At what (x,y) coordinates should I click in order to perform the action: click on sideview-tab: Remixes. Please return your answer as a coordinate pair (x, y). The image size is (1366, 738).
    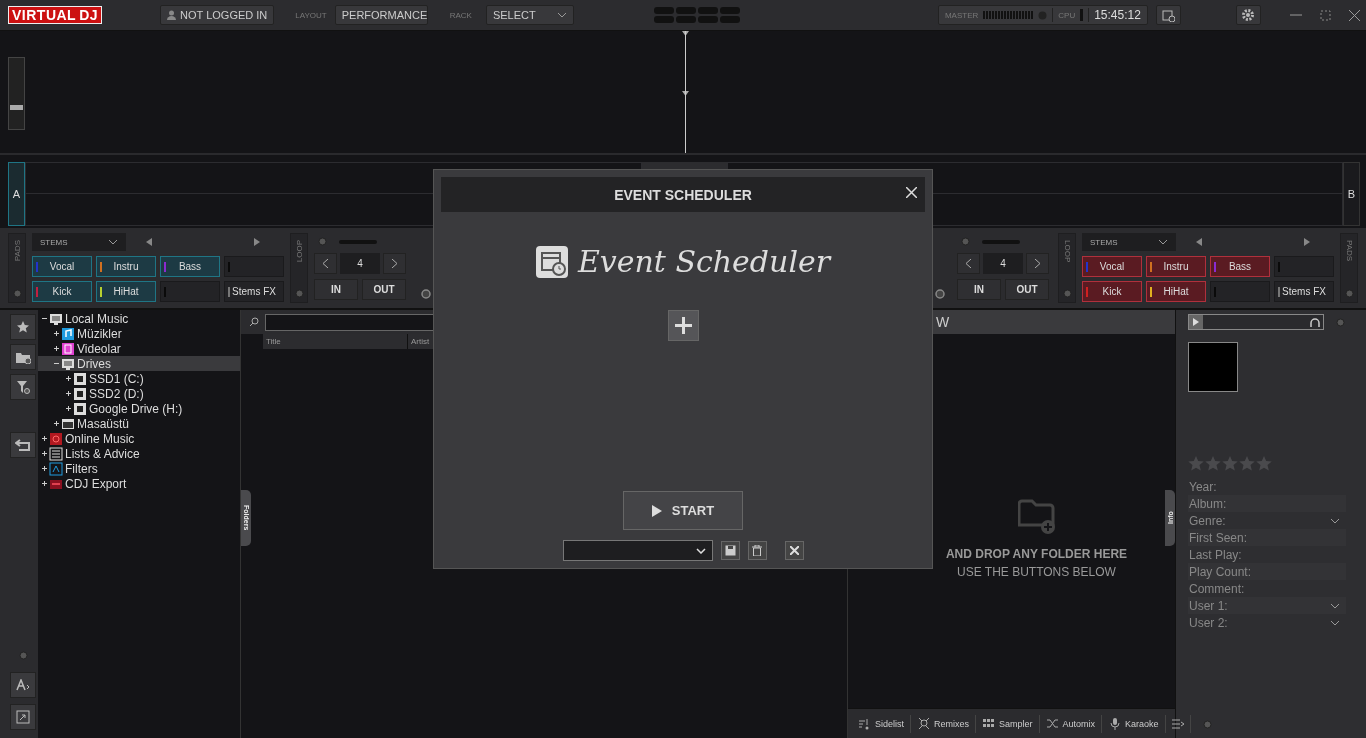
    Looking at the image, I should click on (944, 723).